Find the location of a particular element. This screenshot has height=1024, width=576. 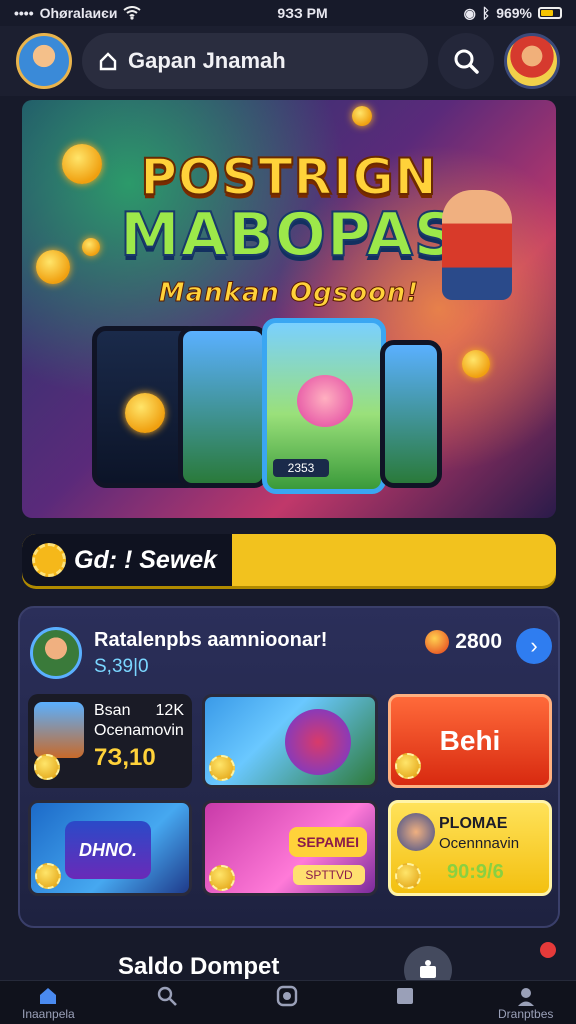

tile-6-value: 90:9/6 is located at coordinates (475, 872).